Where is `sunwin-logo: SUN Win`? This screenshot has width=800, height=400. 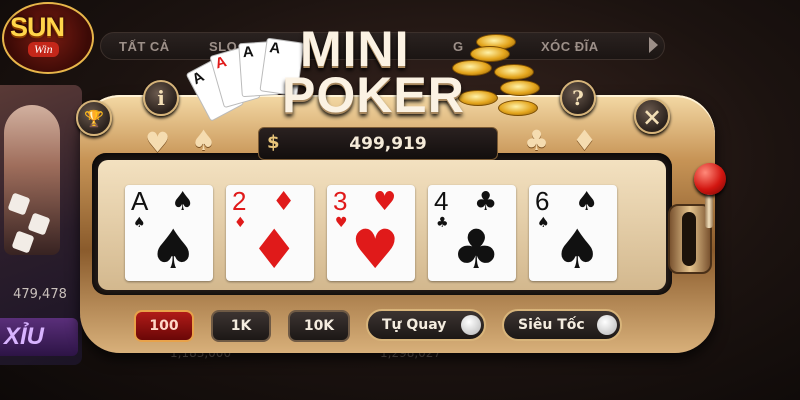
sunwin-logo: SUN Win is located at coordinates (48, 38).